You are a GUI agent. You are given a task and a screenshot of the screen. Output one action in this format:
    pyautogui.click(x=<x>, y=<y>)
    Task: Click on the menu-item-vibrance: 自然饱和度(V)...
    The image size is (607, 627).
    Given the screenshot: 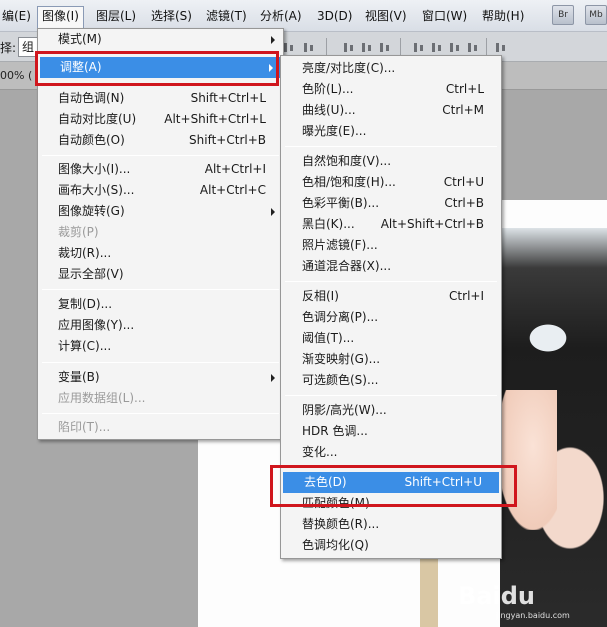 What is the action you would take?
    pyautogui.click(x=391, y=161)
    